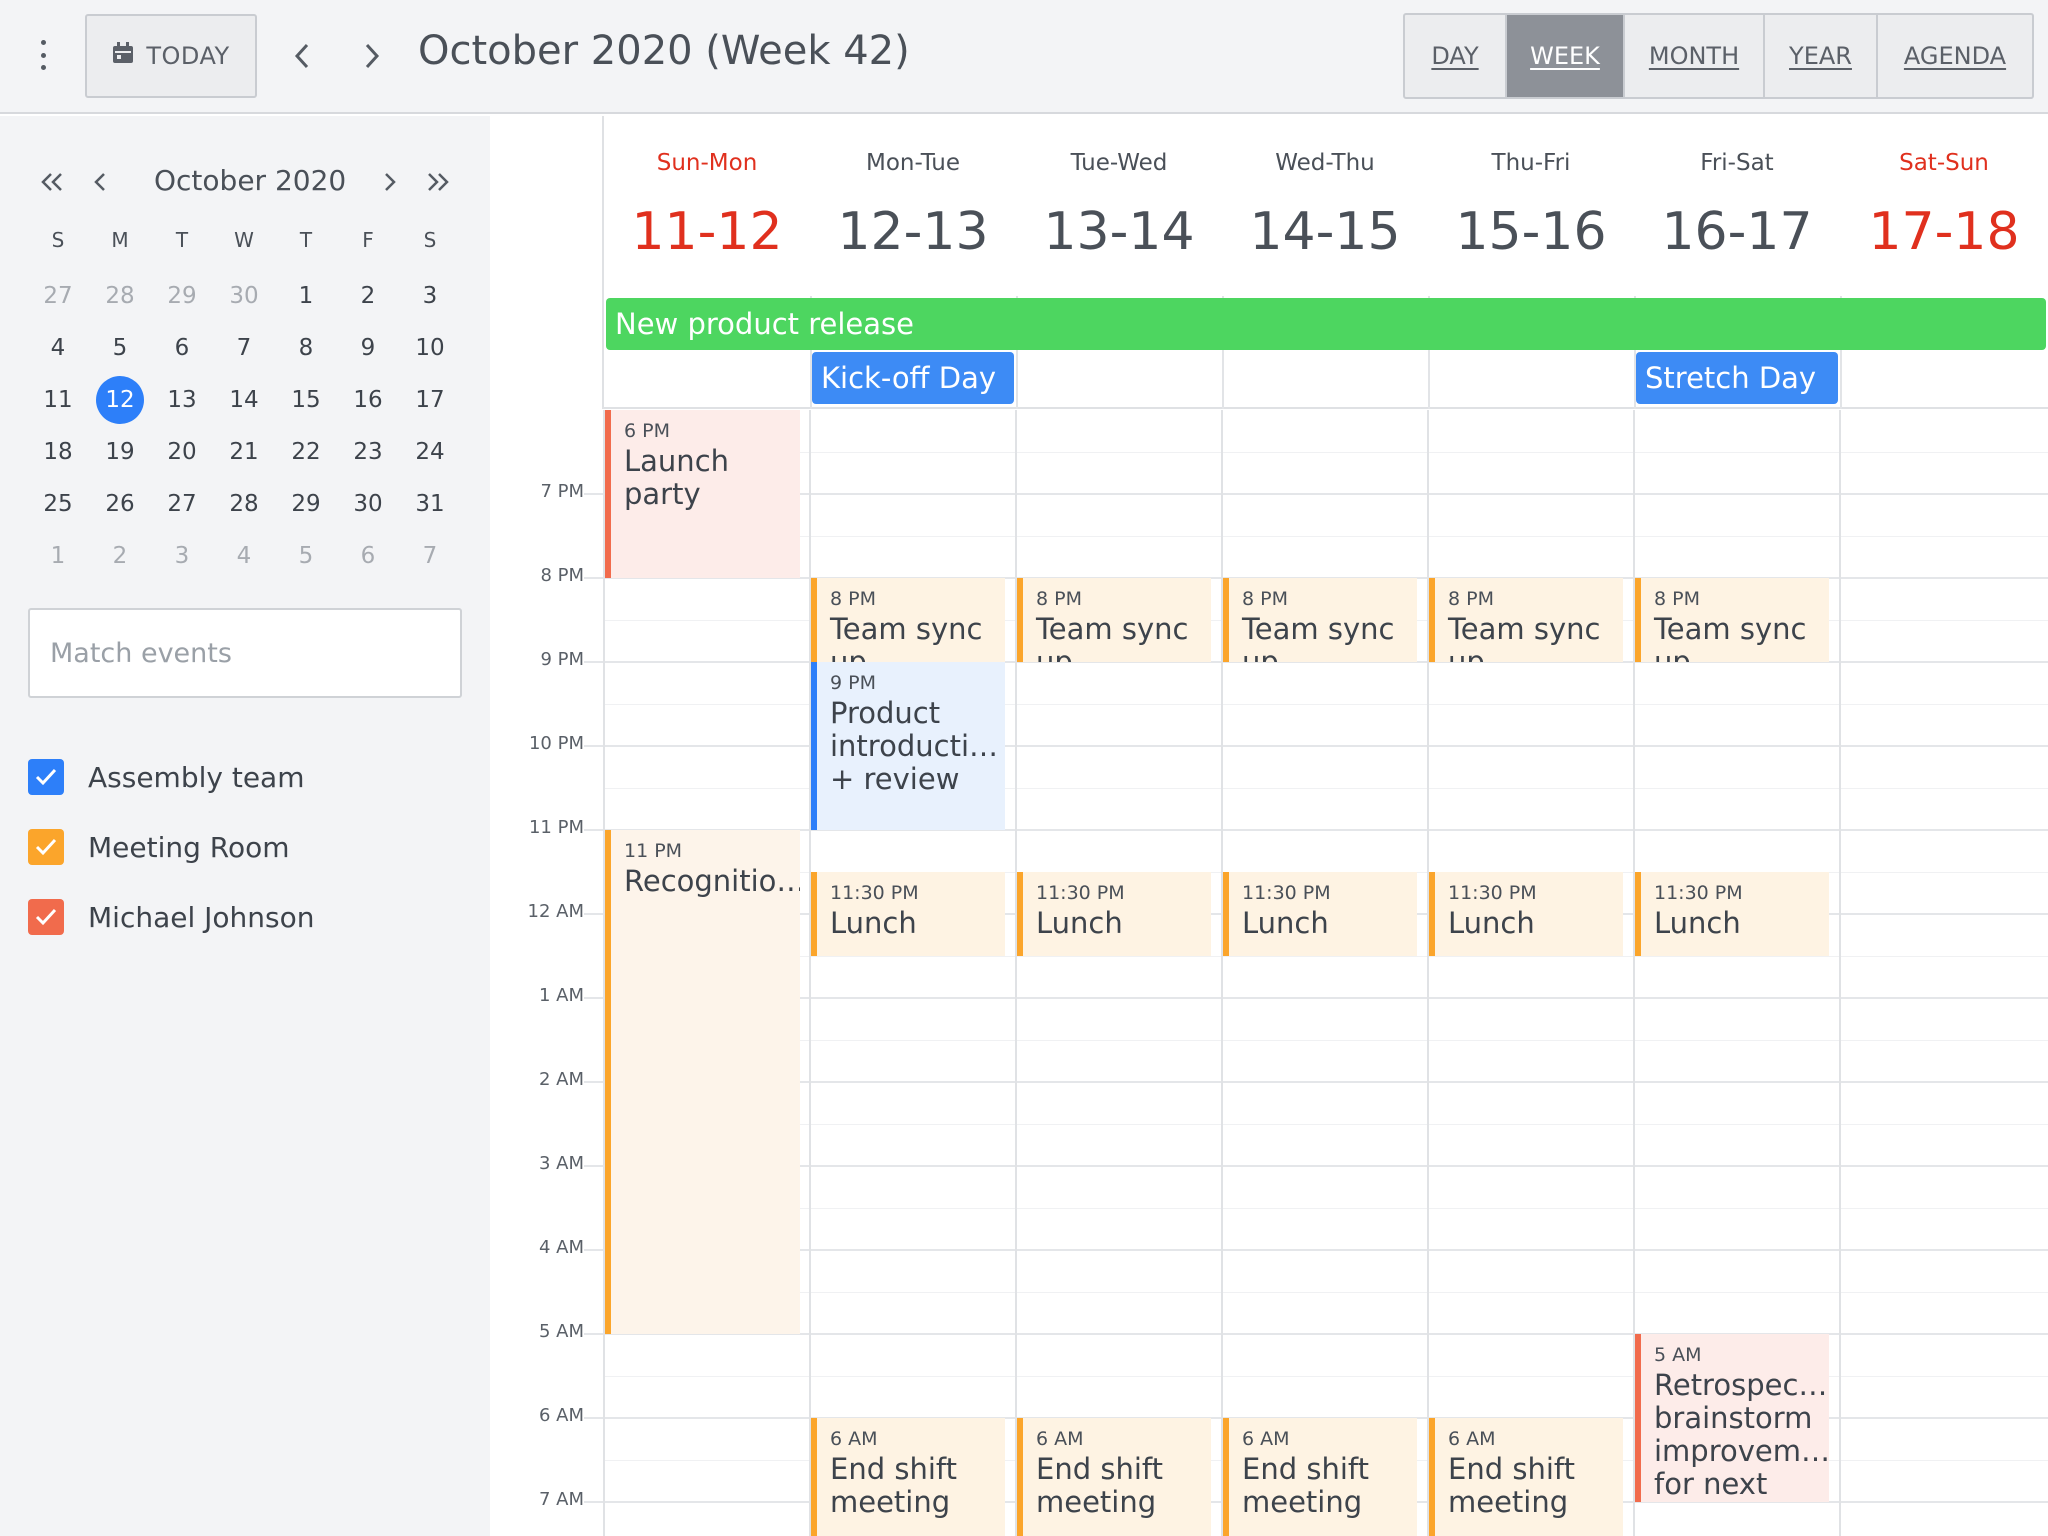 The image size is (2048, 1536). I want to click on allday-event-kick-off-day: Kick-off Day, so click(913, 378).